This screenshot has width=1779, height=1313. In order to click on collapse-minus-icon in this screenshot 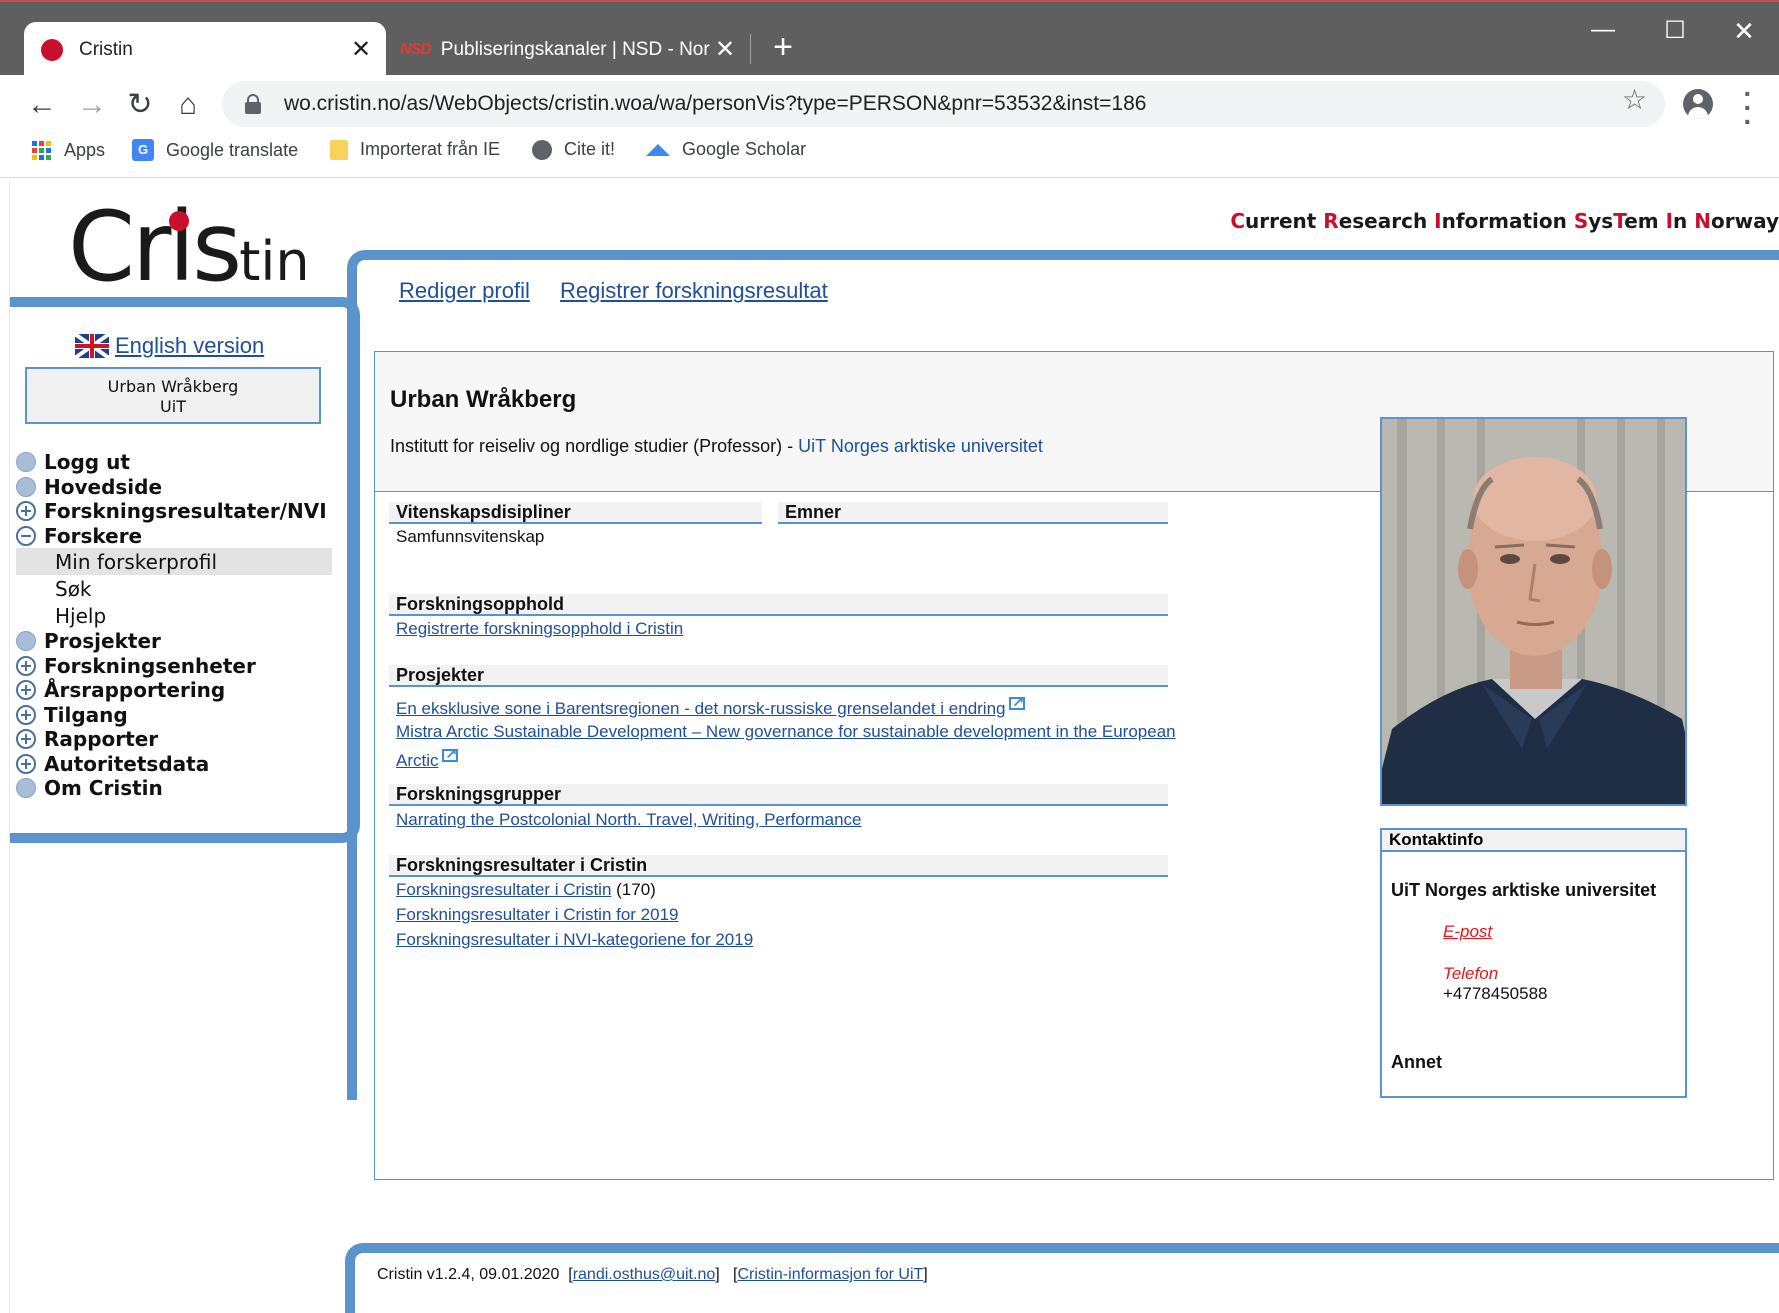, I will do `click(26, 535)`.